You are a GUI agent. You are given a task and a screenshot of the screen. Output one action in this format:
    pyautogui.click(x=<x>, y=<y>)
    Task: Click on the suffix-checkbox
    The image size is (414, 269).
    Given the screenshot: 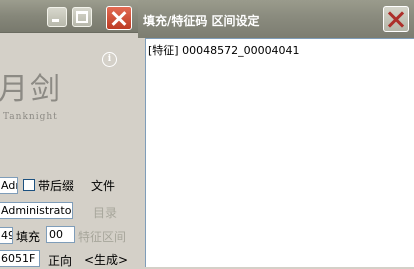 What is the action you would take?
    pyautogui.click(x=29, y=185)
    